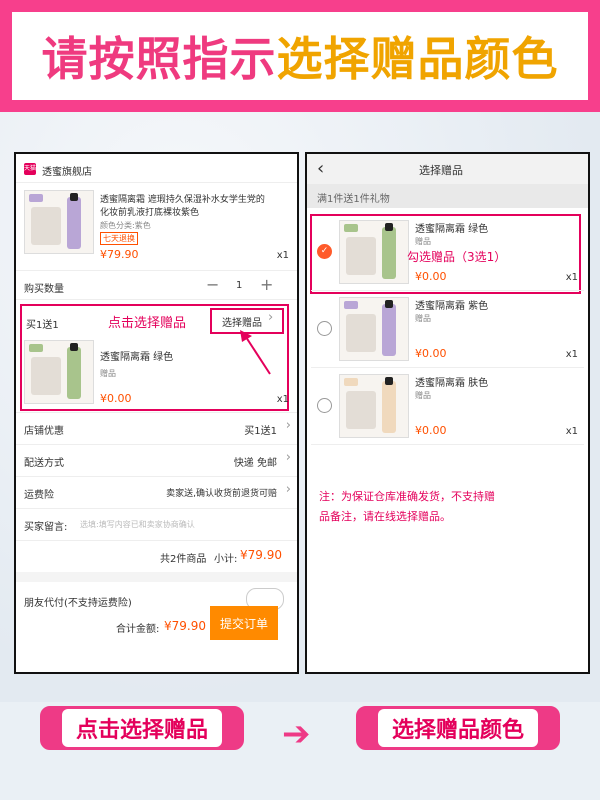  What do you see at coordinates (125, 225) in the screenshot?
I see `product-spec: 颜色分类:紫色` at bounding box center [125, 225].